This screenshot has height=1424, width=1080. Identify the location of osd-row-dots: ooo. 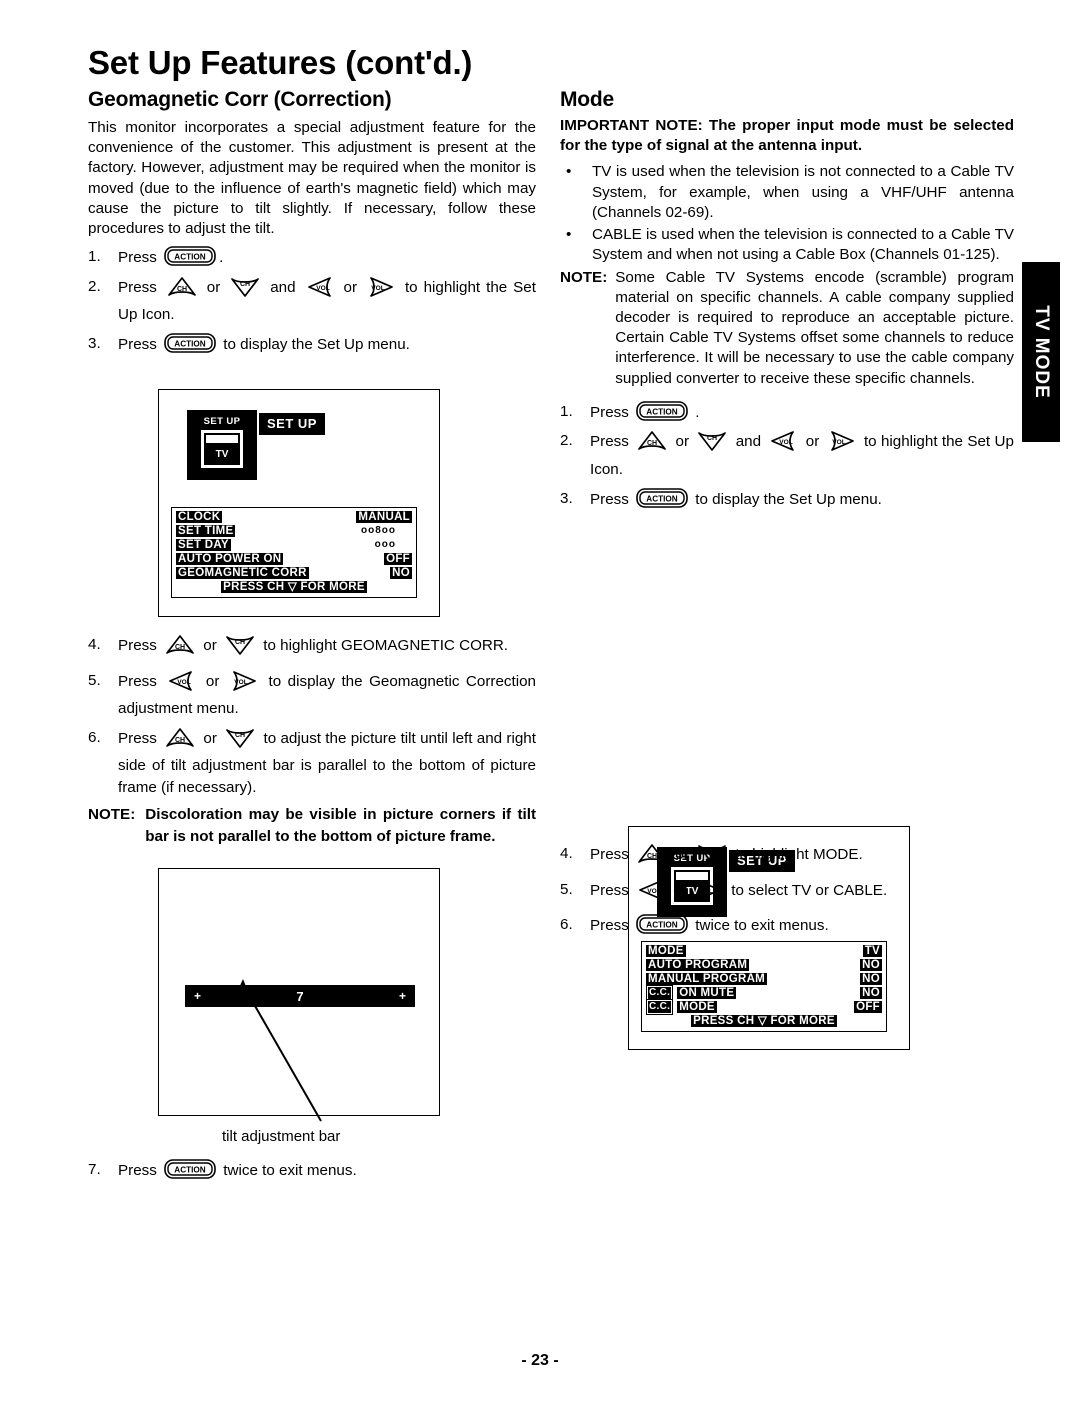
(385, 544).